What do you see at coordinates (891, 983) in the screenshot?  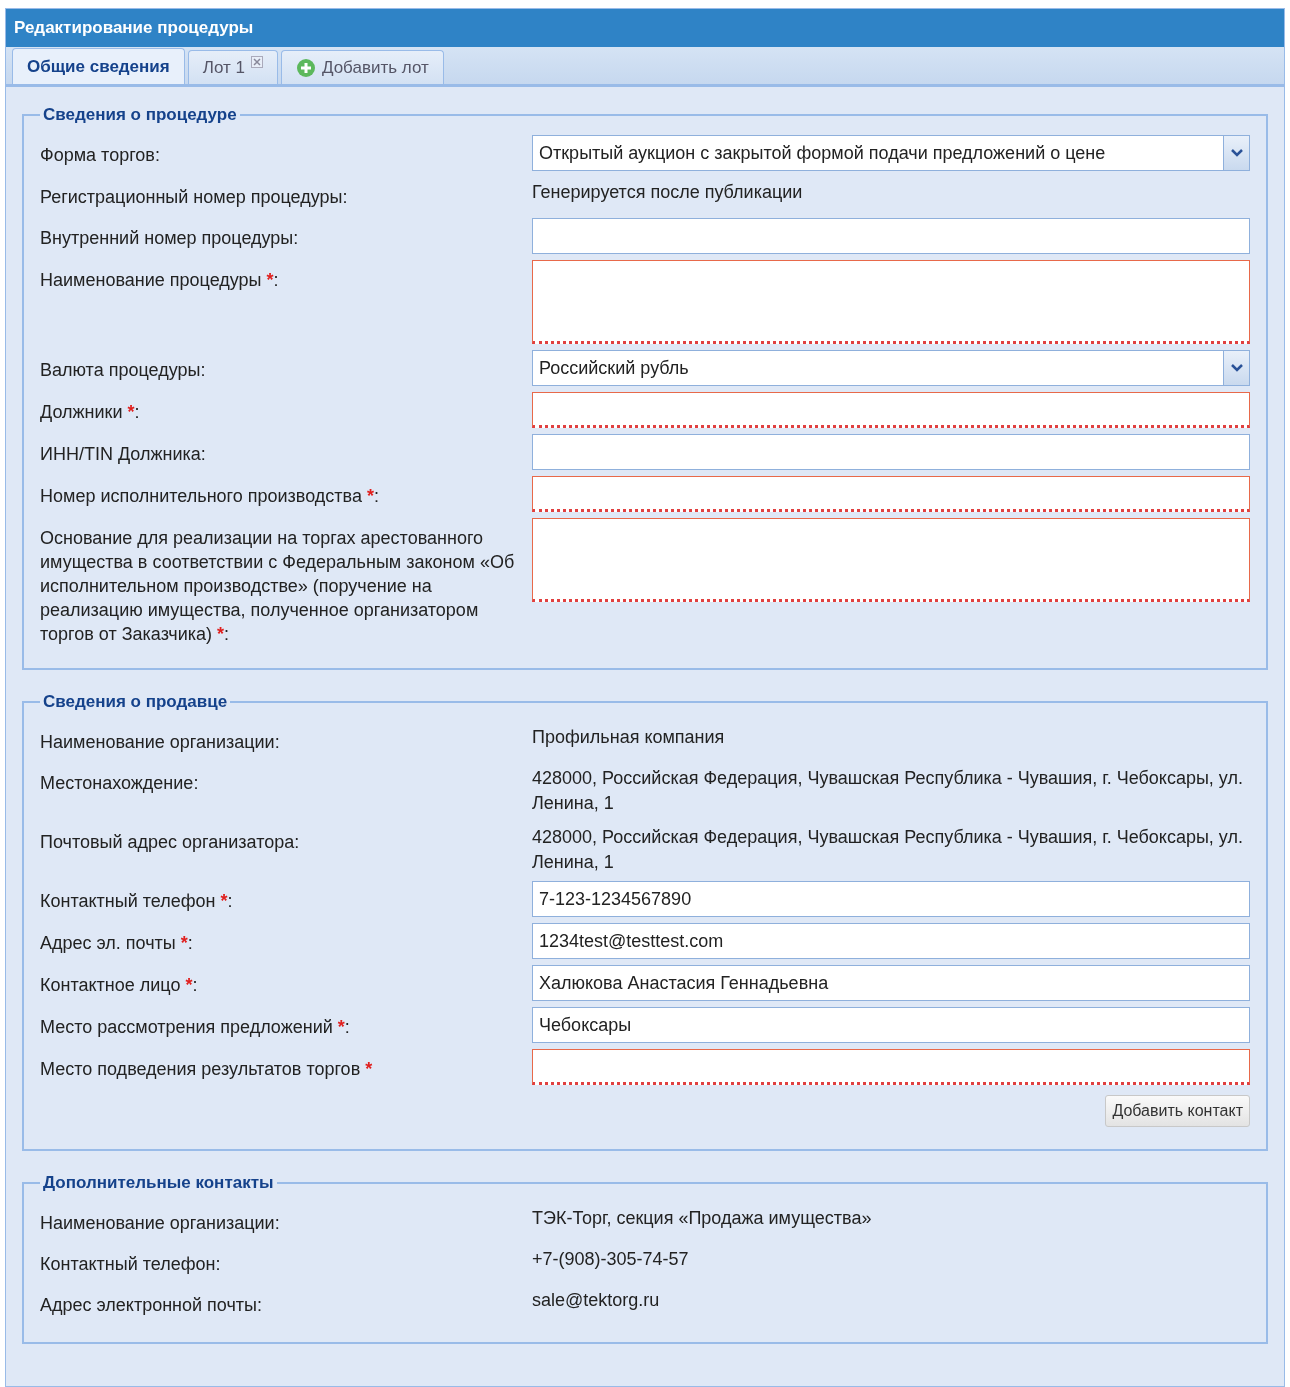 I see `input-field: Халюкова Анастасия Геннадьевна` at bounding box center [891, 983].